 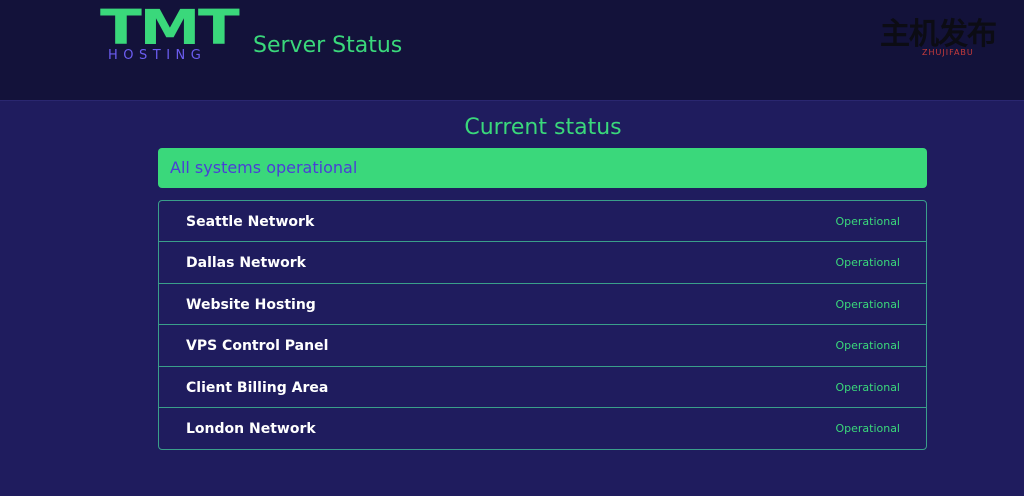 What do you see at coordinates (264, 167) in the screenshot?
I see `status-banner-text: All systems operational` at bounding box center [264, 167].